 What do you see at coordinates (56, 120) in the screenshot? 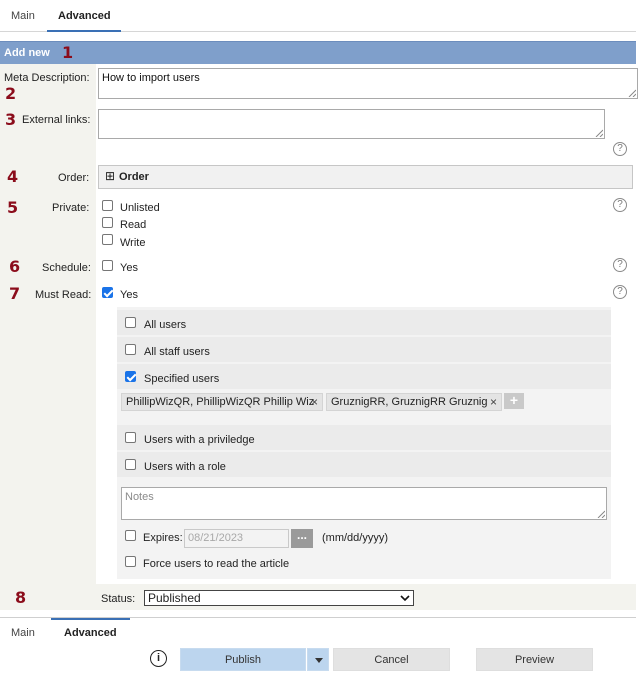
I see `external-links-label: External links:` at bounding box center [56, 120].